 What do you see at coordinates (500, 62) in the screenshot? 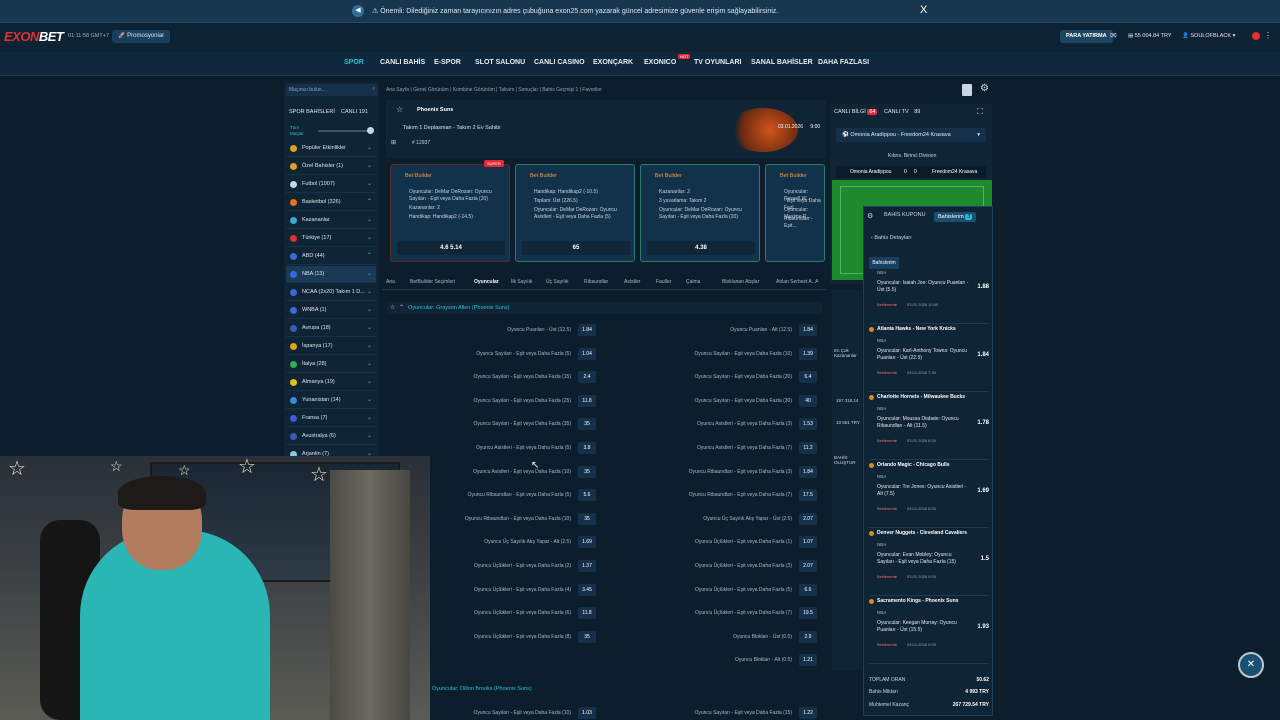
I see `nav-item: SLOT SALONU` at bounding box center [500, 62].